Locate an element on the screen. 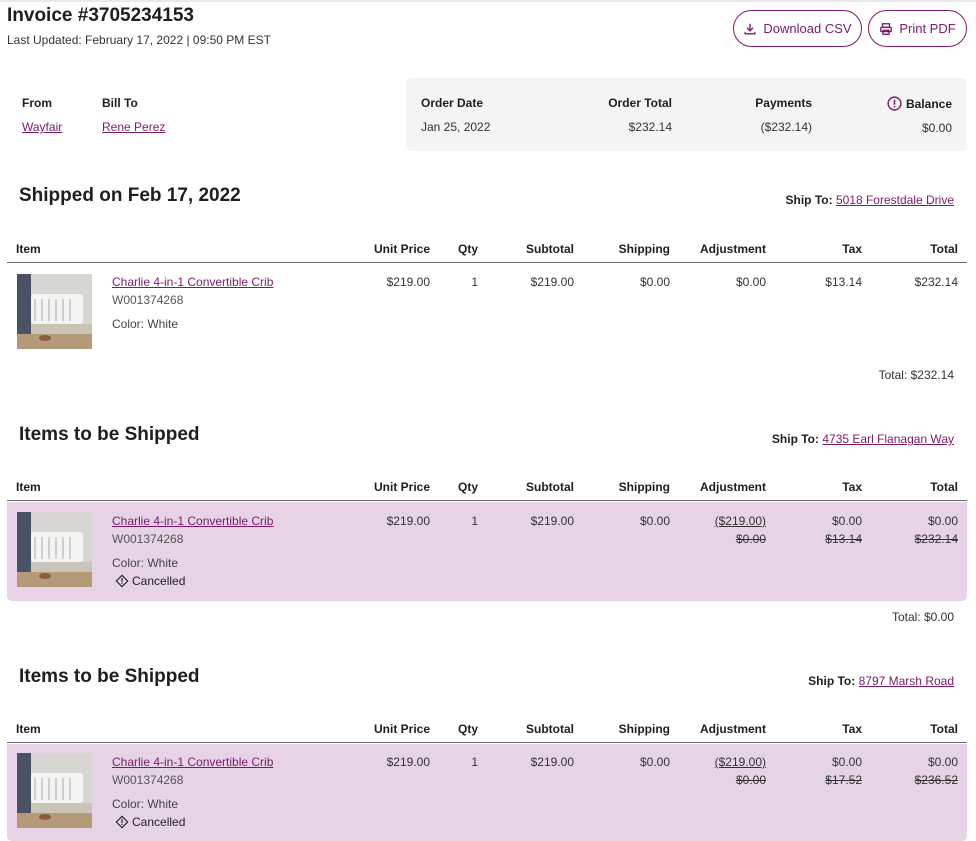  total-old: $232.14 is located at coordinates (936, 539).